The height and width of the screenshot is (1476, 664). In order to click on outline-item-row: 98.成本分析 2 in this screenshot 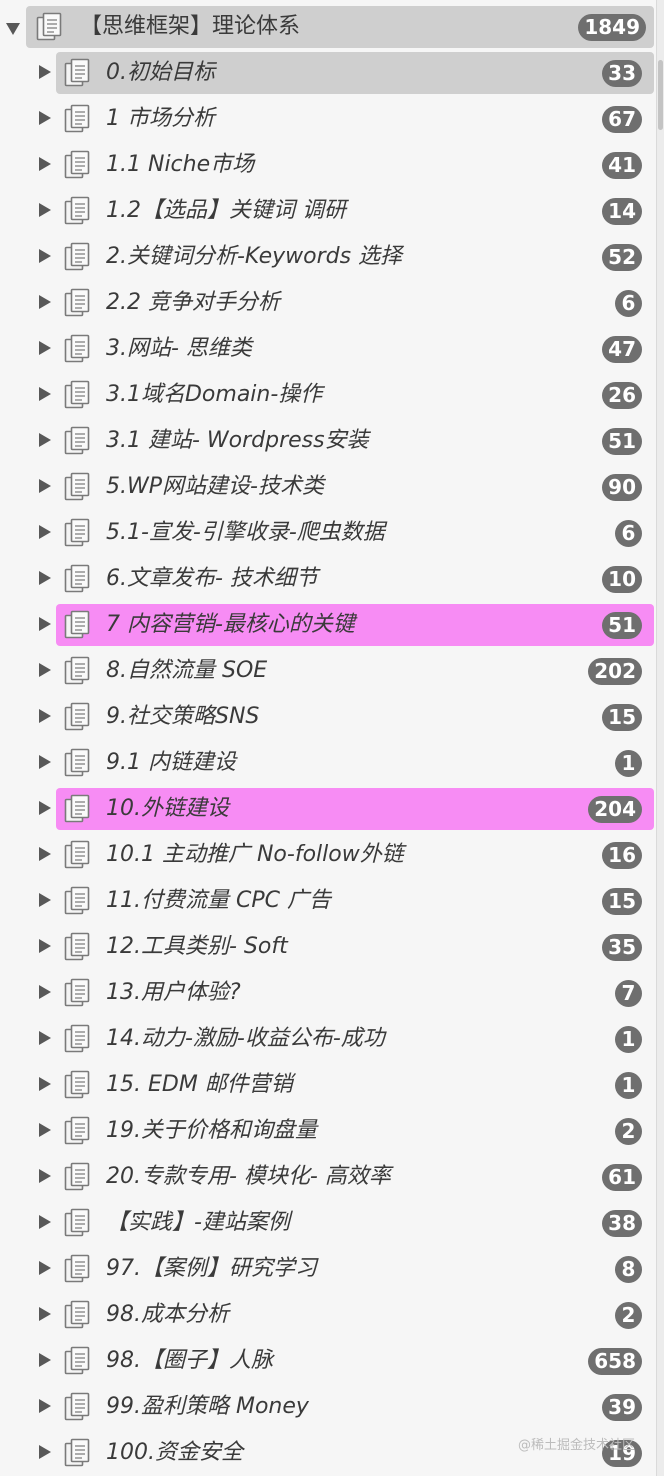, I will do `click(328, 1315)`.